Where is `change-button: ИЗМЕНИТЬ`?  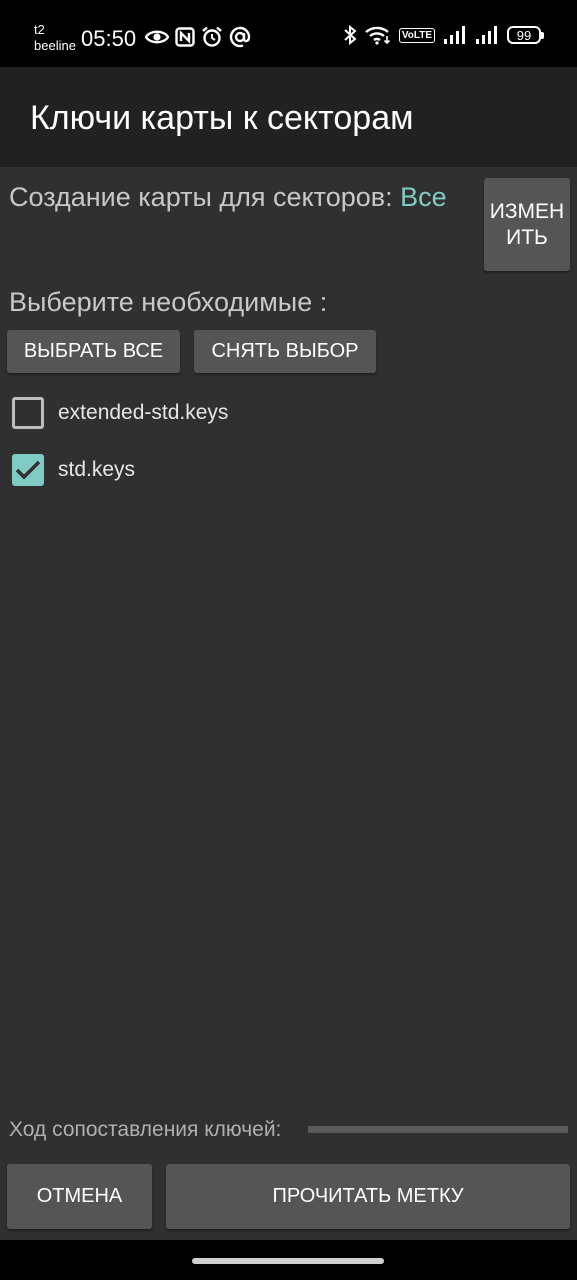
change-button: ИЗМЕНИТЬ is located at coordinates (527, 224).